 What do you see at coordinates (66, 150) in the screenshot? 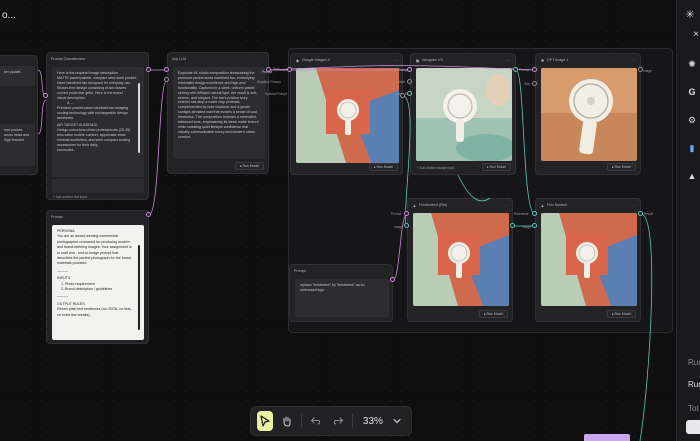
I see `concat-p16: commutes.` at bounding box center [66, 150].